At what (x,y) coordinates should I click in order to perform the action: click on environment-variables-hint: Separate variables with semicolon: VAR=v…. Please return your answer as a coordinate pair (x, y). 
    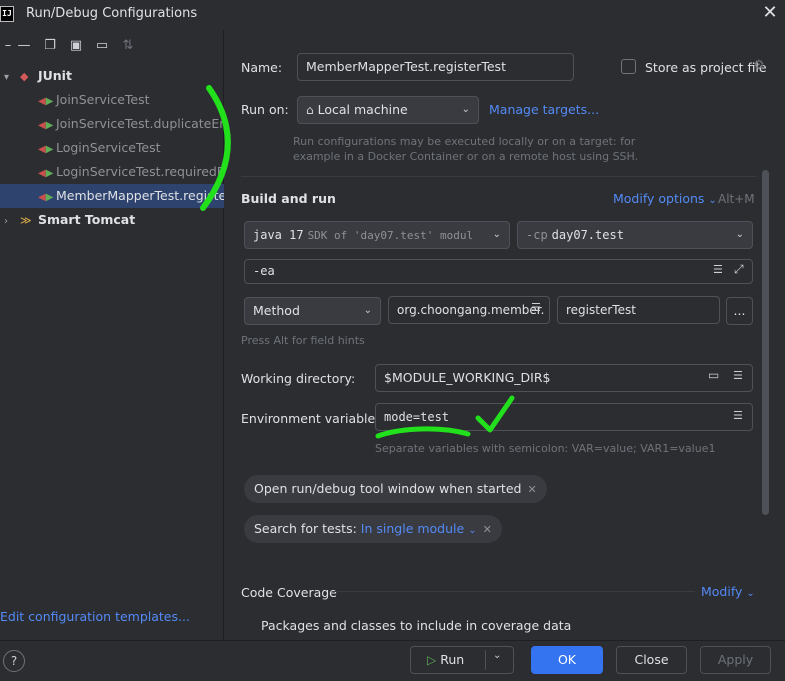
    Looking at the image, I should click on (545, 448).